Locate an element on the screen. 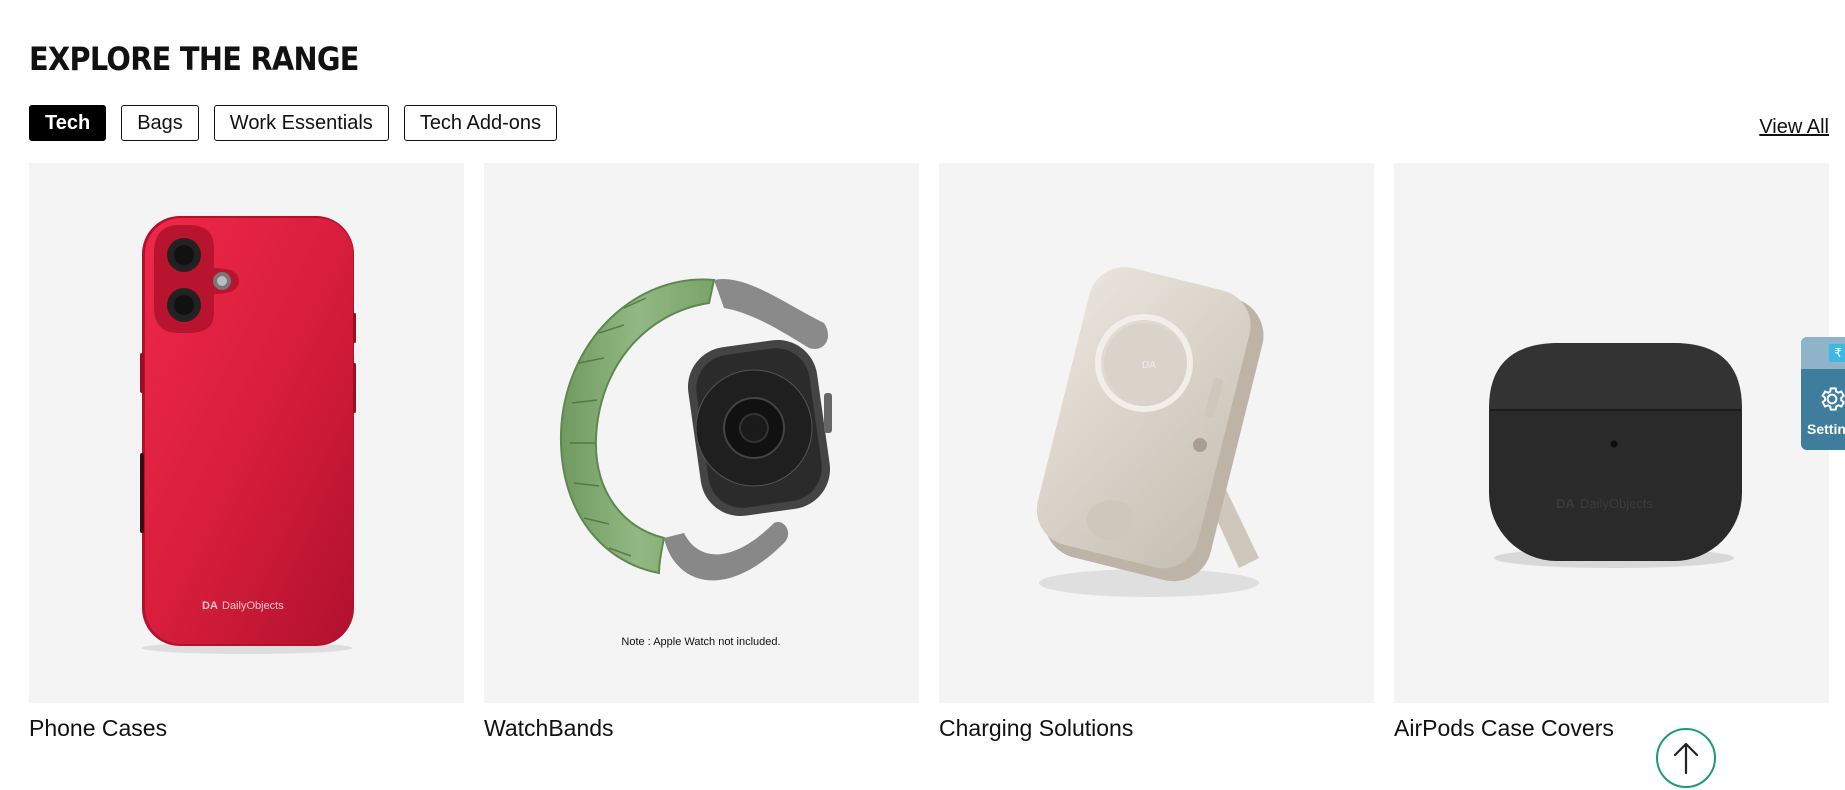  category-tabs: Tech Bags Work Essentials Tech Add-ons is located at coordinates (293, 123).